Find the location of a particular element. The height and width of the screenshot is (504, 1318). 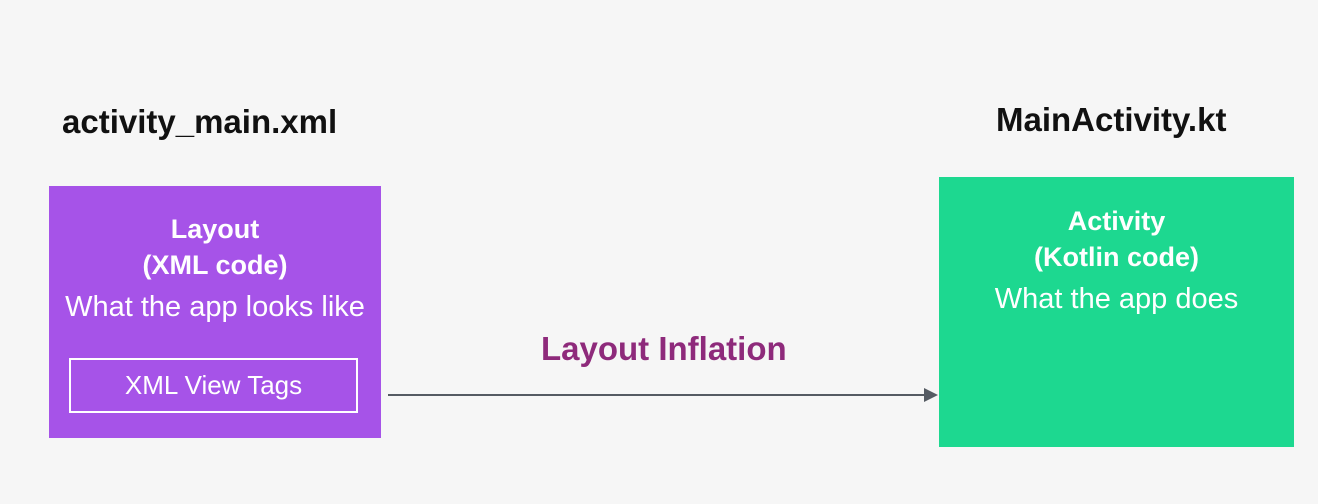

arrow-head-icon is located at coordinates (931, 395).